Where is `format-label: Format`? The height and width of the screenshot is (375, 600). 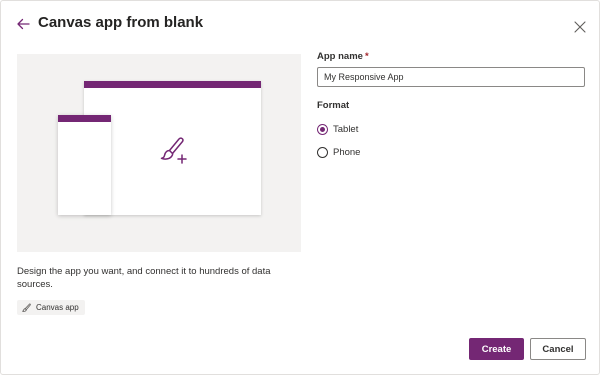
format-label: Format is located at coordinates (333, 105).